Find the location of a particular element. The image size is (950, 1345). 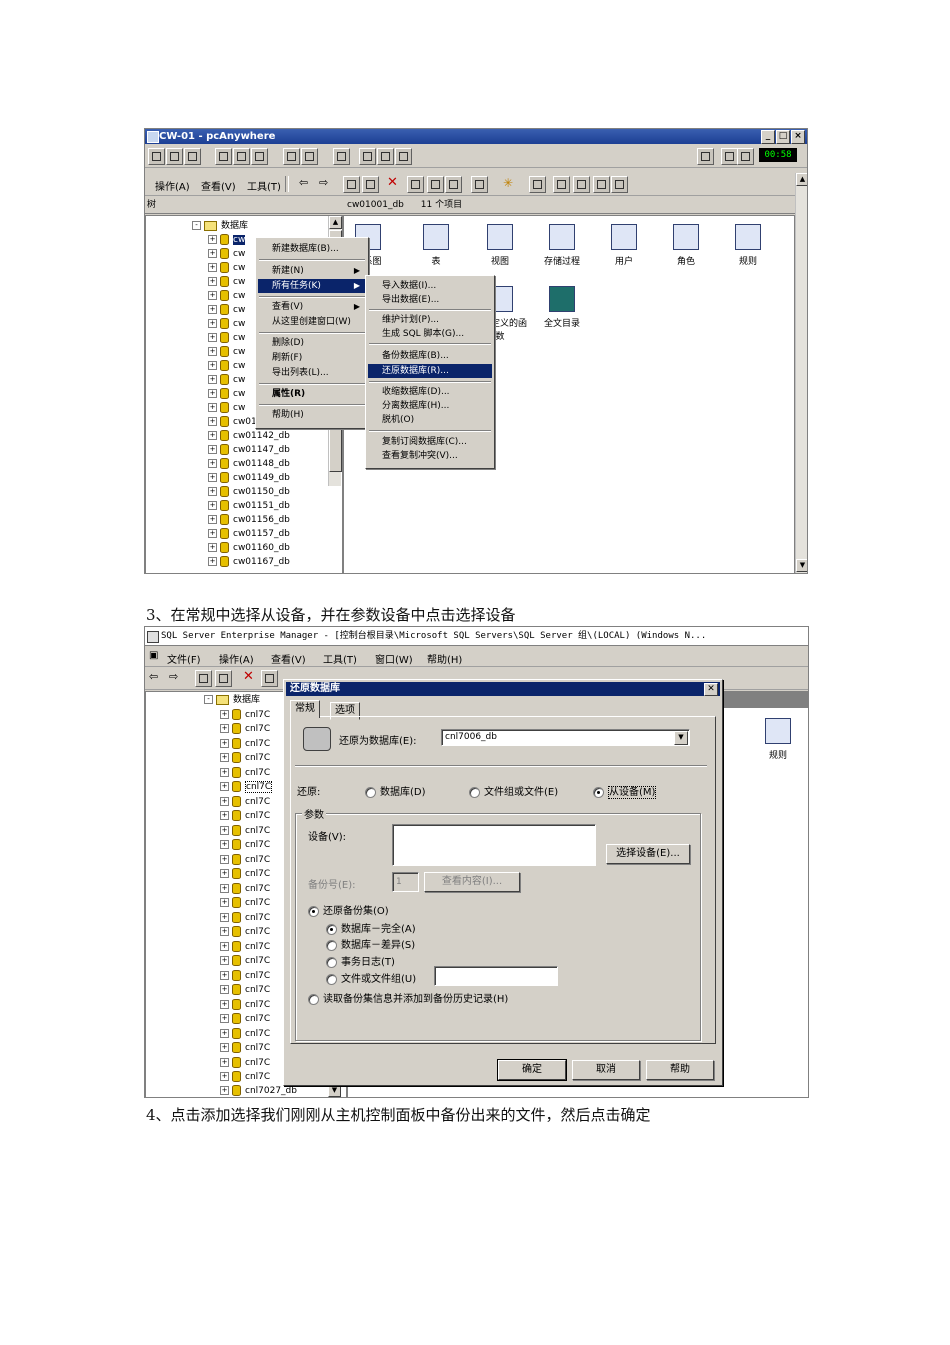

menu-all-tasks: 所有任务(K) ▶ is located at coordinates (312, 286).